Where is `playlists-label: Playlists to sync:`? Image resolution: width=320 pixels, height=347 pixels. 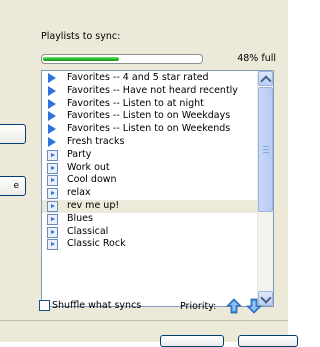
playlists-label: Playlists to sync: is located at coordinates (81, 36).